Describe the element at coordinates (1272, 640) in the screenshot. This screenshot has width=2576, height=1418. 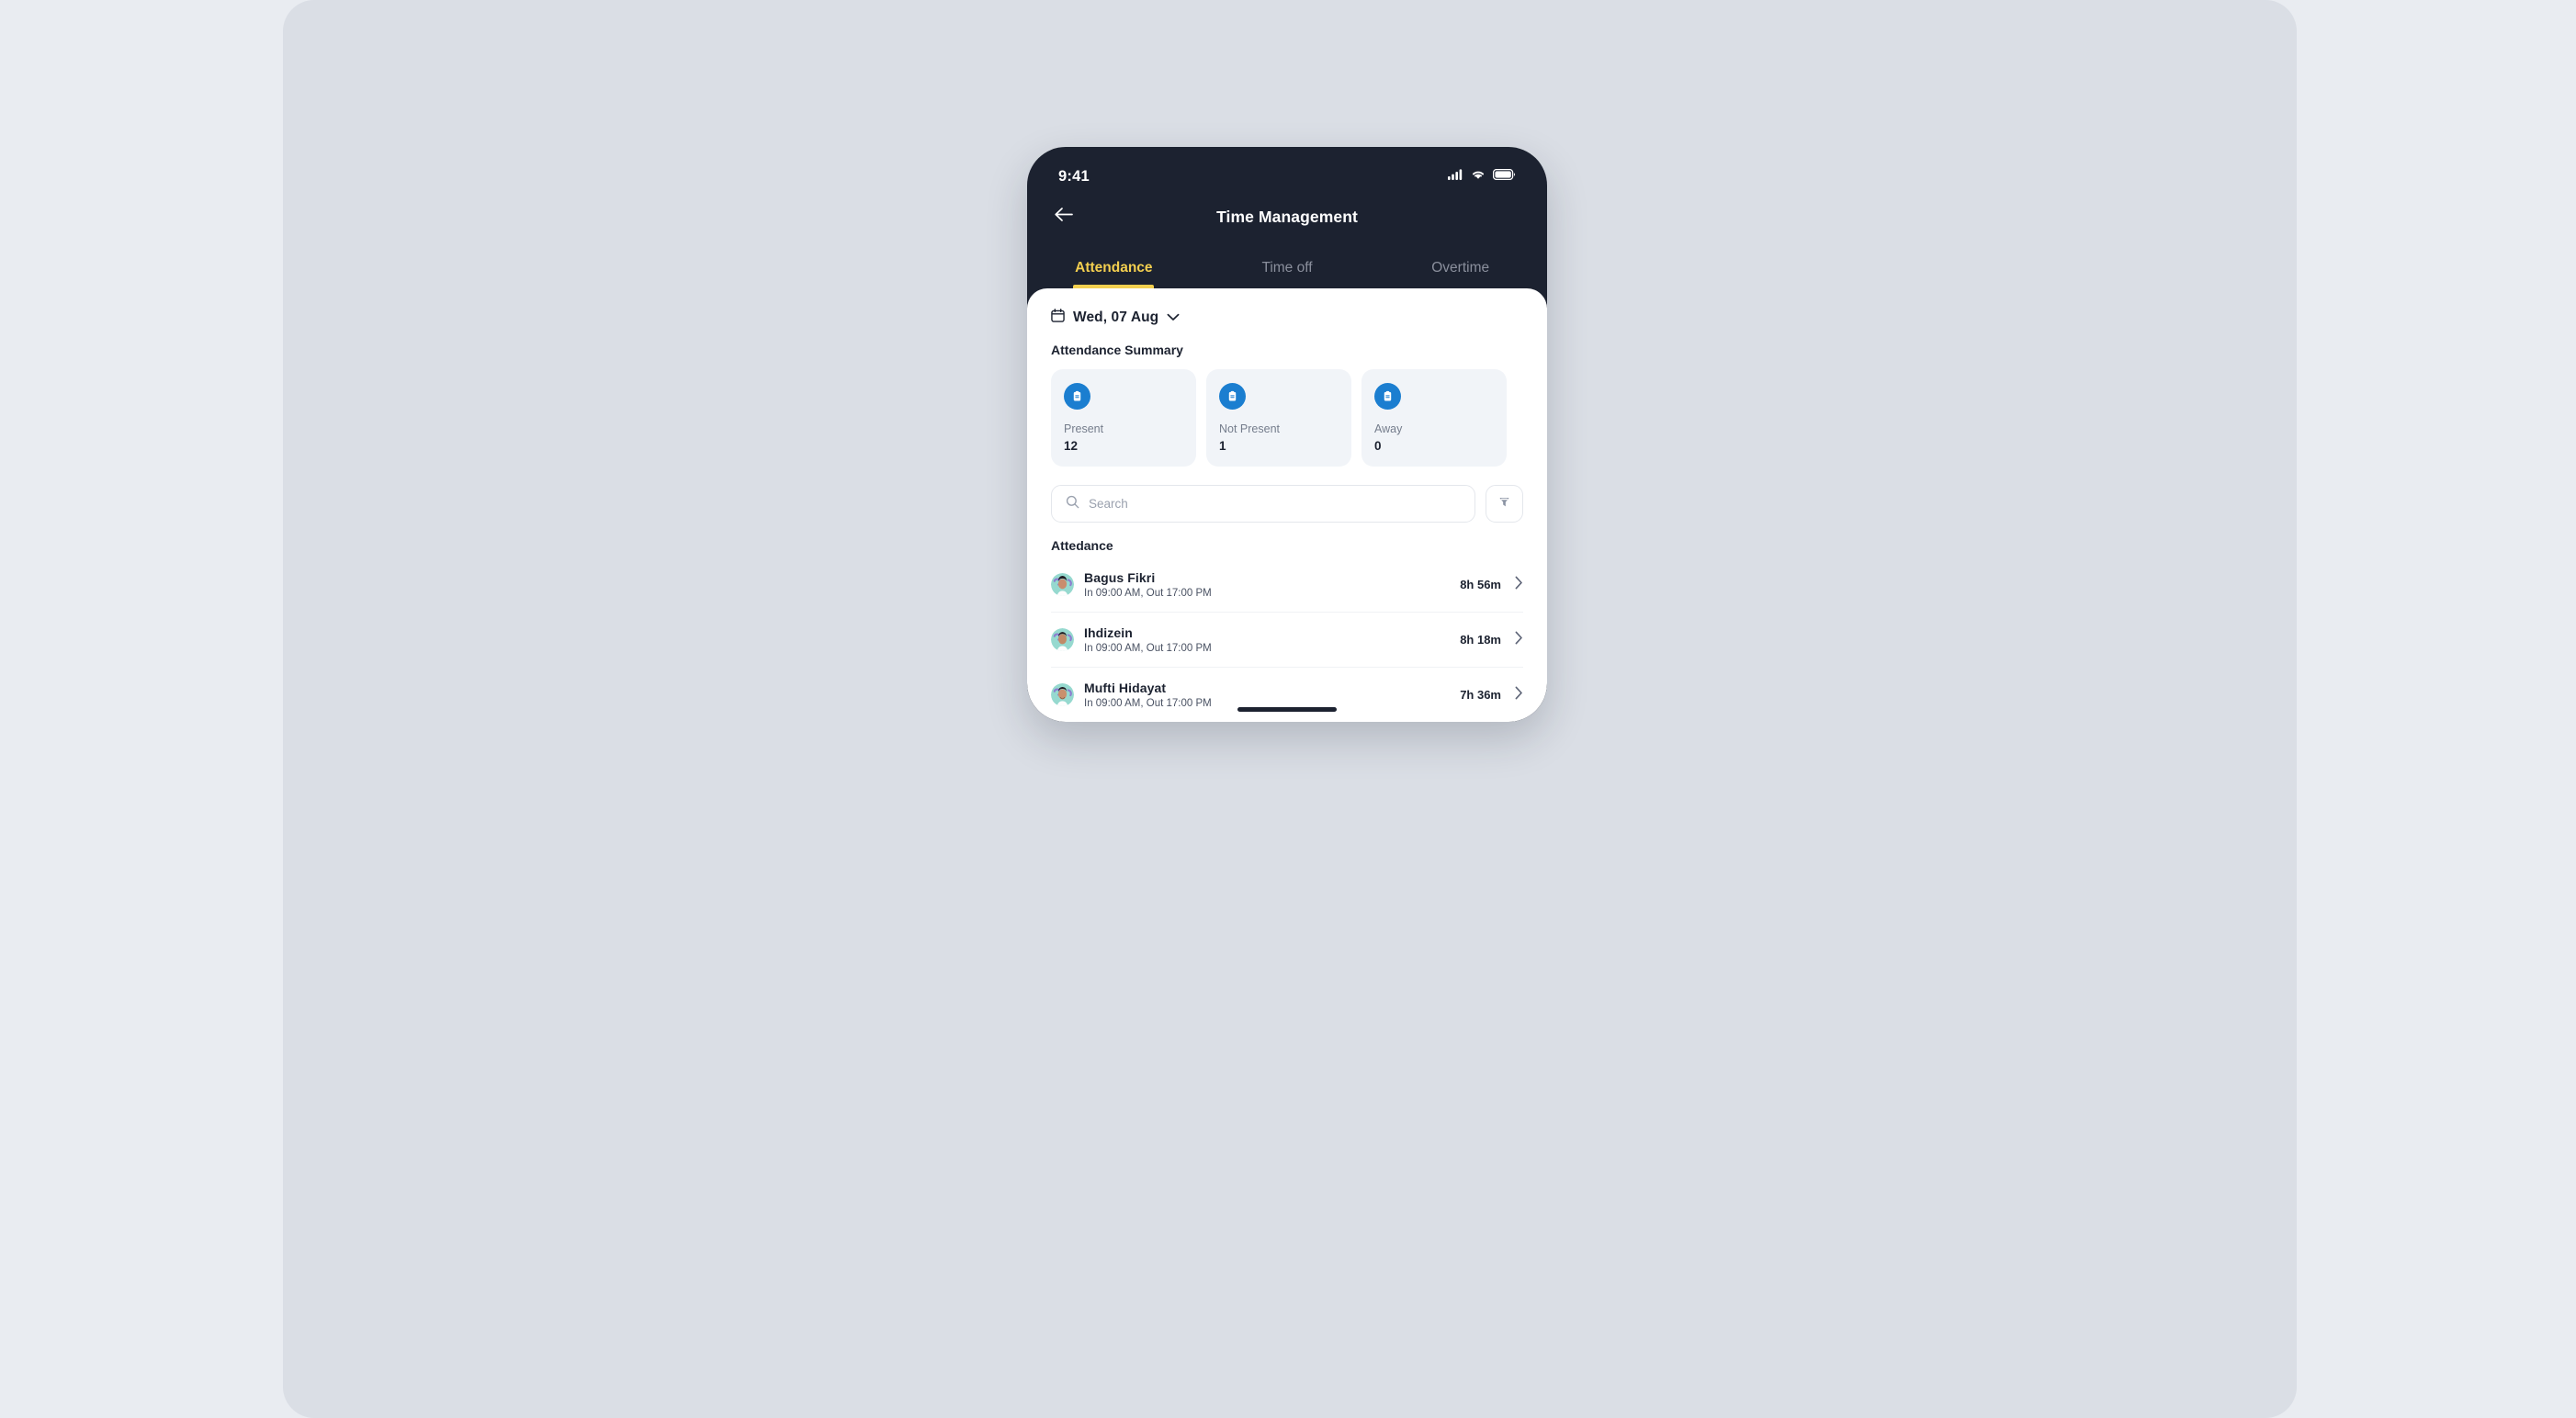
I see `row-text: Ihdizein In 09:00 AM, Out 17:00 PM` at that location.